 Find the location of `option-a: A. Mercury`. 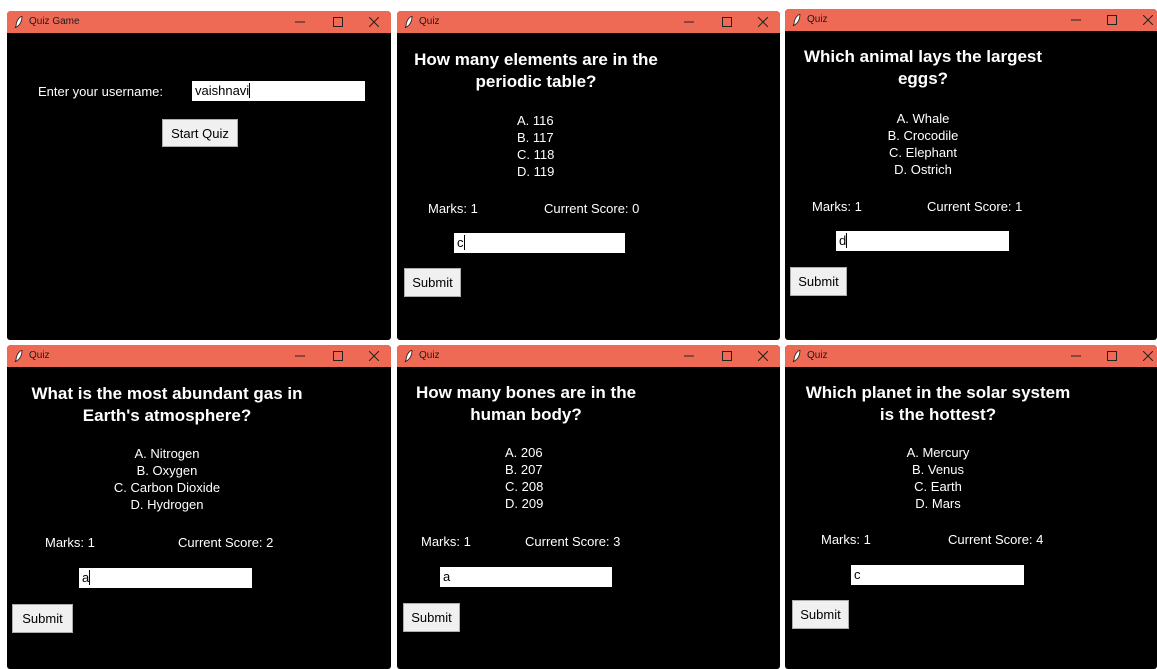

option-a: A. Mercury is located at coordinates (938, 452).